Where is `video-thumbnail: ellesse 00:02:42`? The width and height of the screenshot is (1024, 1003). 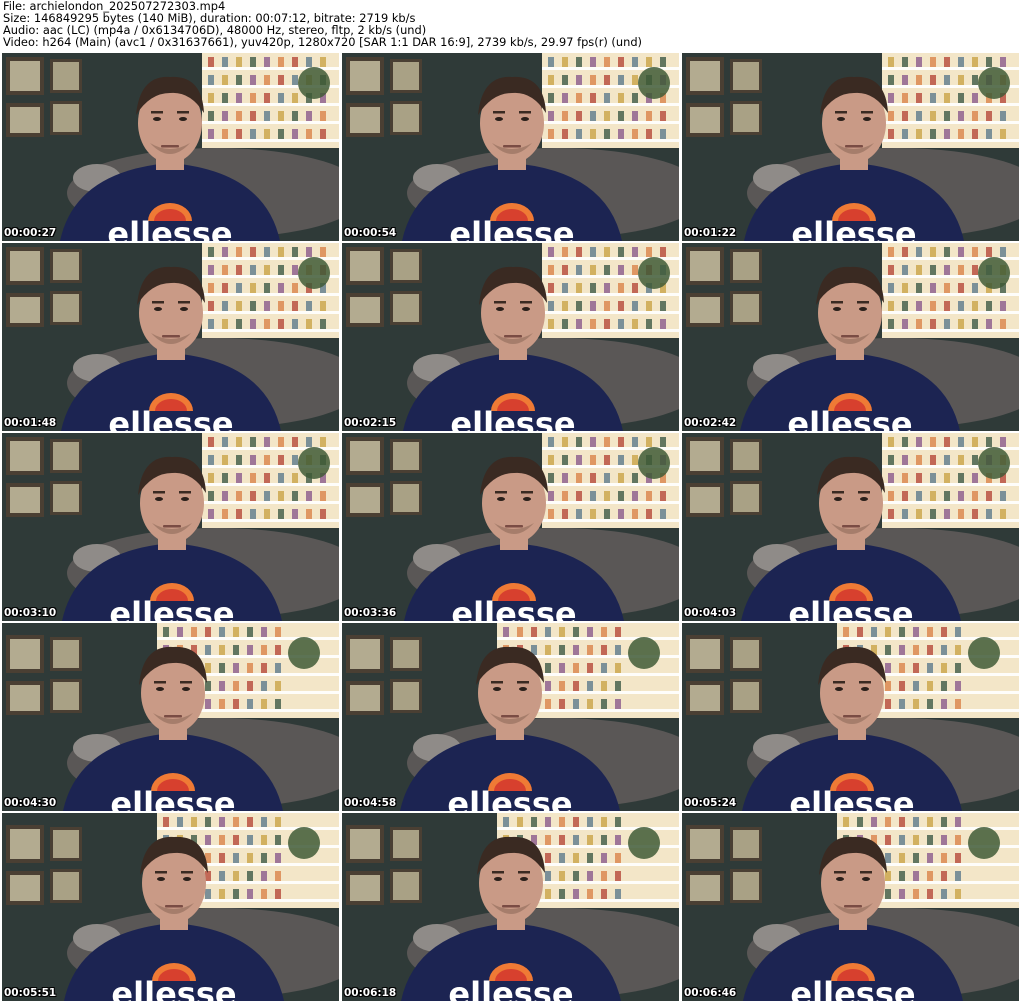
video-thumbnail: ellesse 00:02:42 is located at coordinates (850, 337).